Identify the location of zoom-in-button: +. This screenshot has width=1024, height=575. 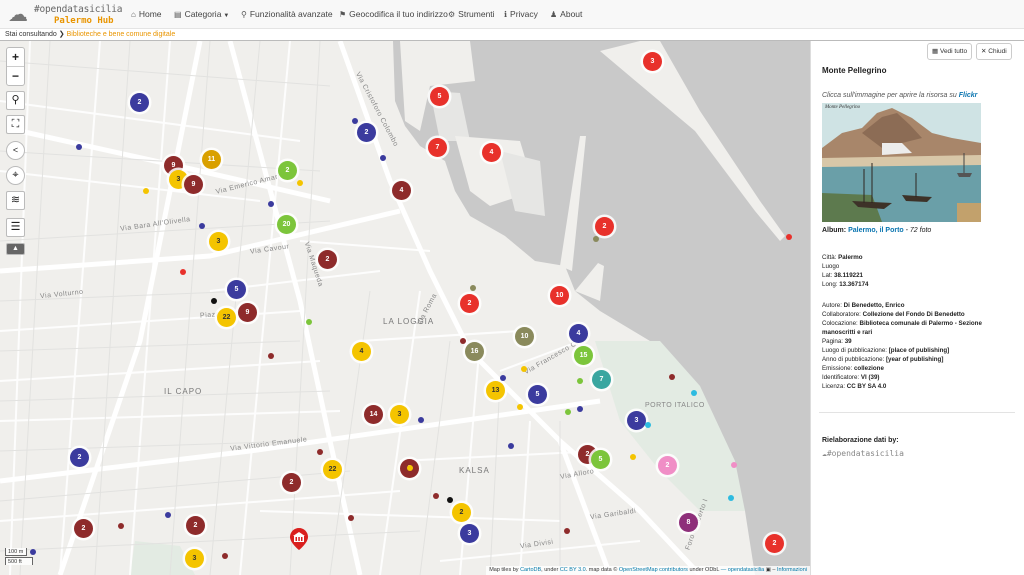
(15, 57).